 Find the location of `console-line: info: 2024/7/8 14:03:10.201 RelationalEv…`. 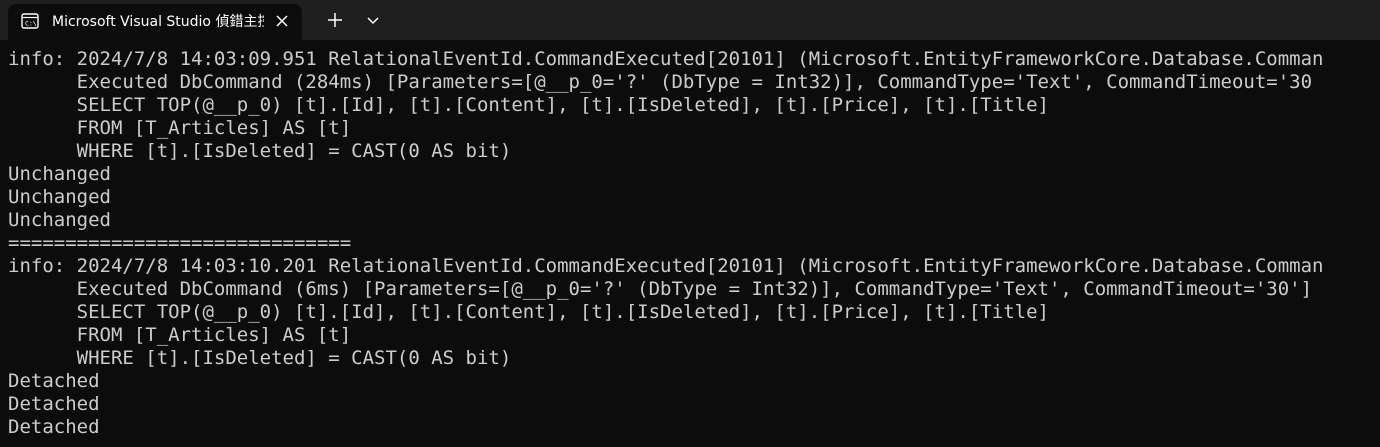

console-line: info: 2024/7/8 14:03:10.201 RelationalEv… is located at coordinates (666, 266).